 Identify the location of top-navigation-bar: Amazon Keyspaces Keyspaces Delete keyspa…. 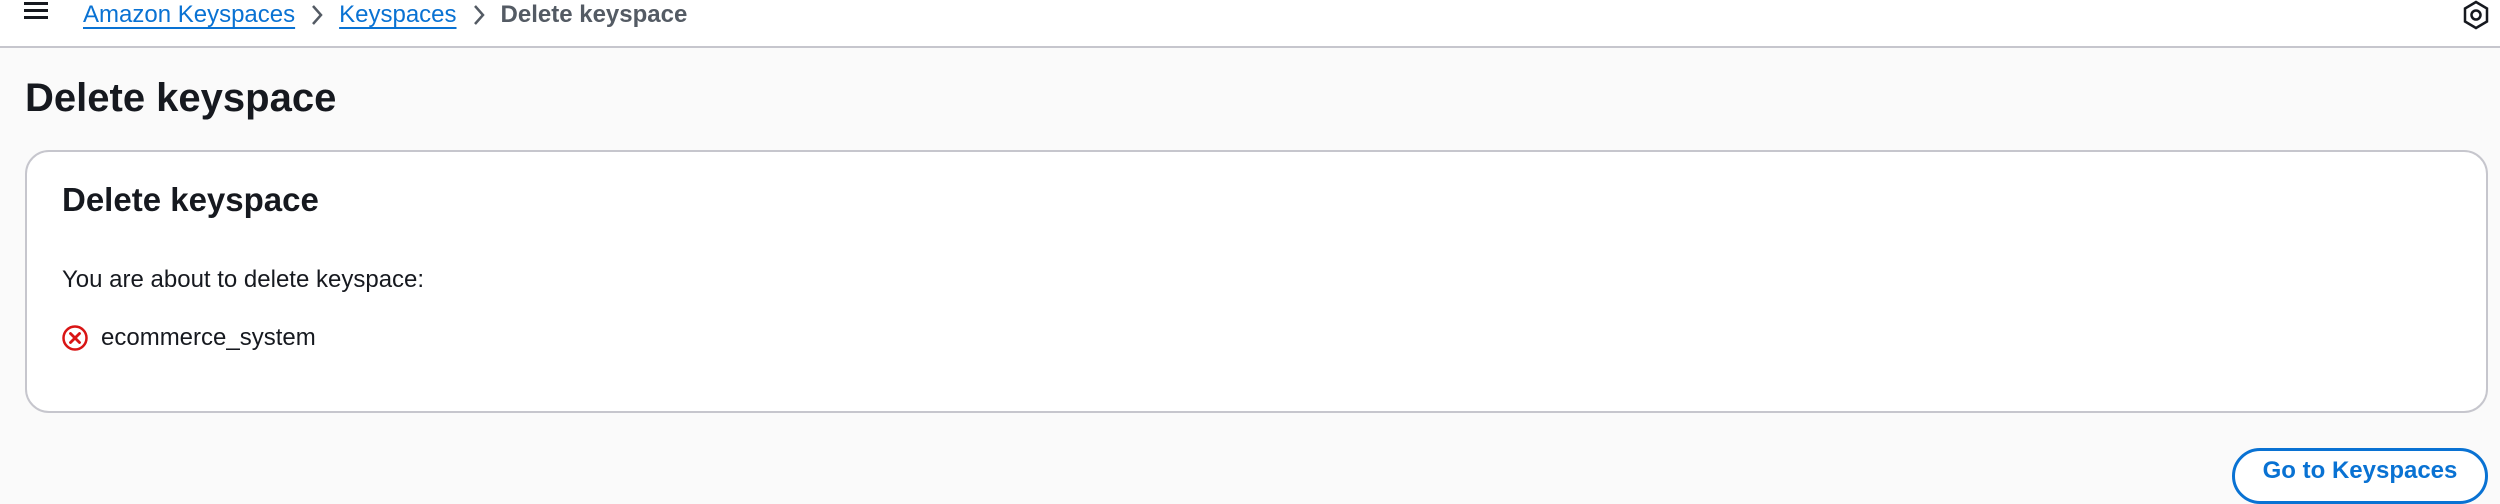
(1250, 24).